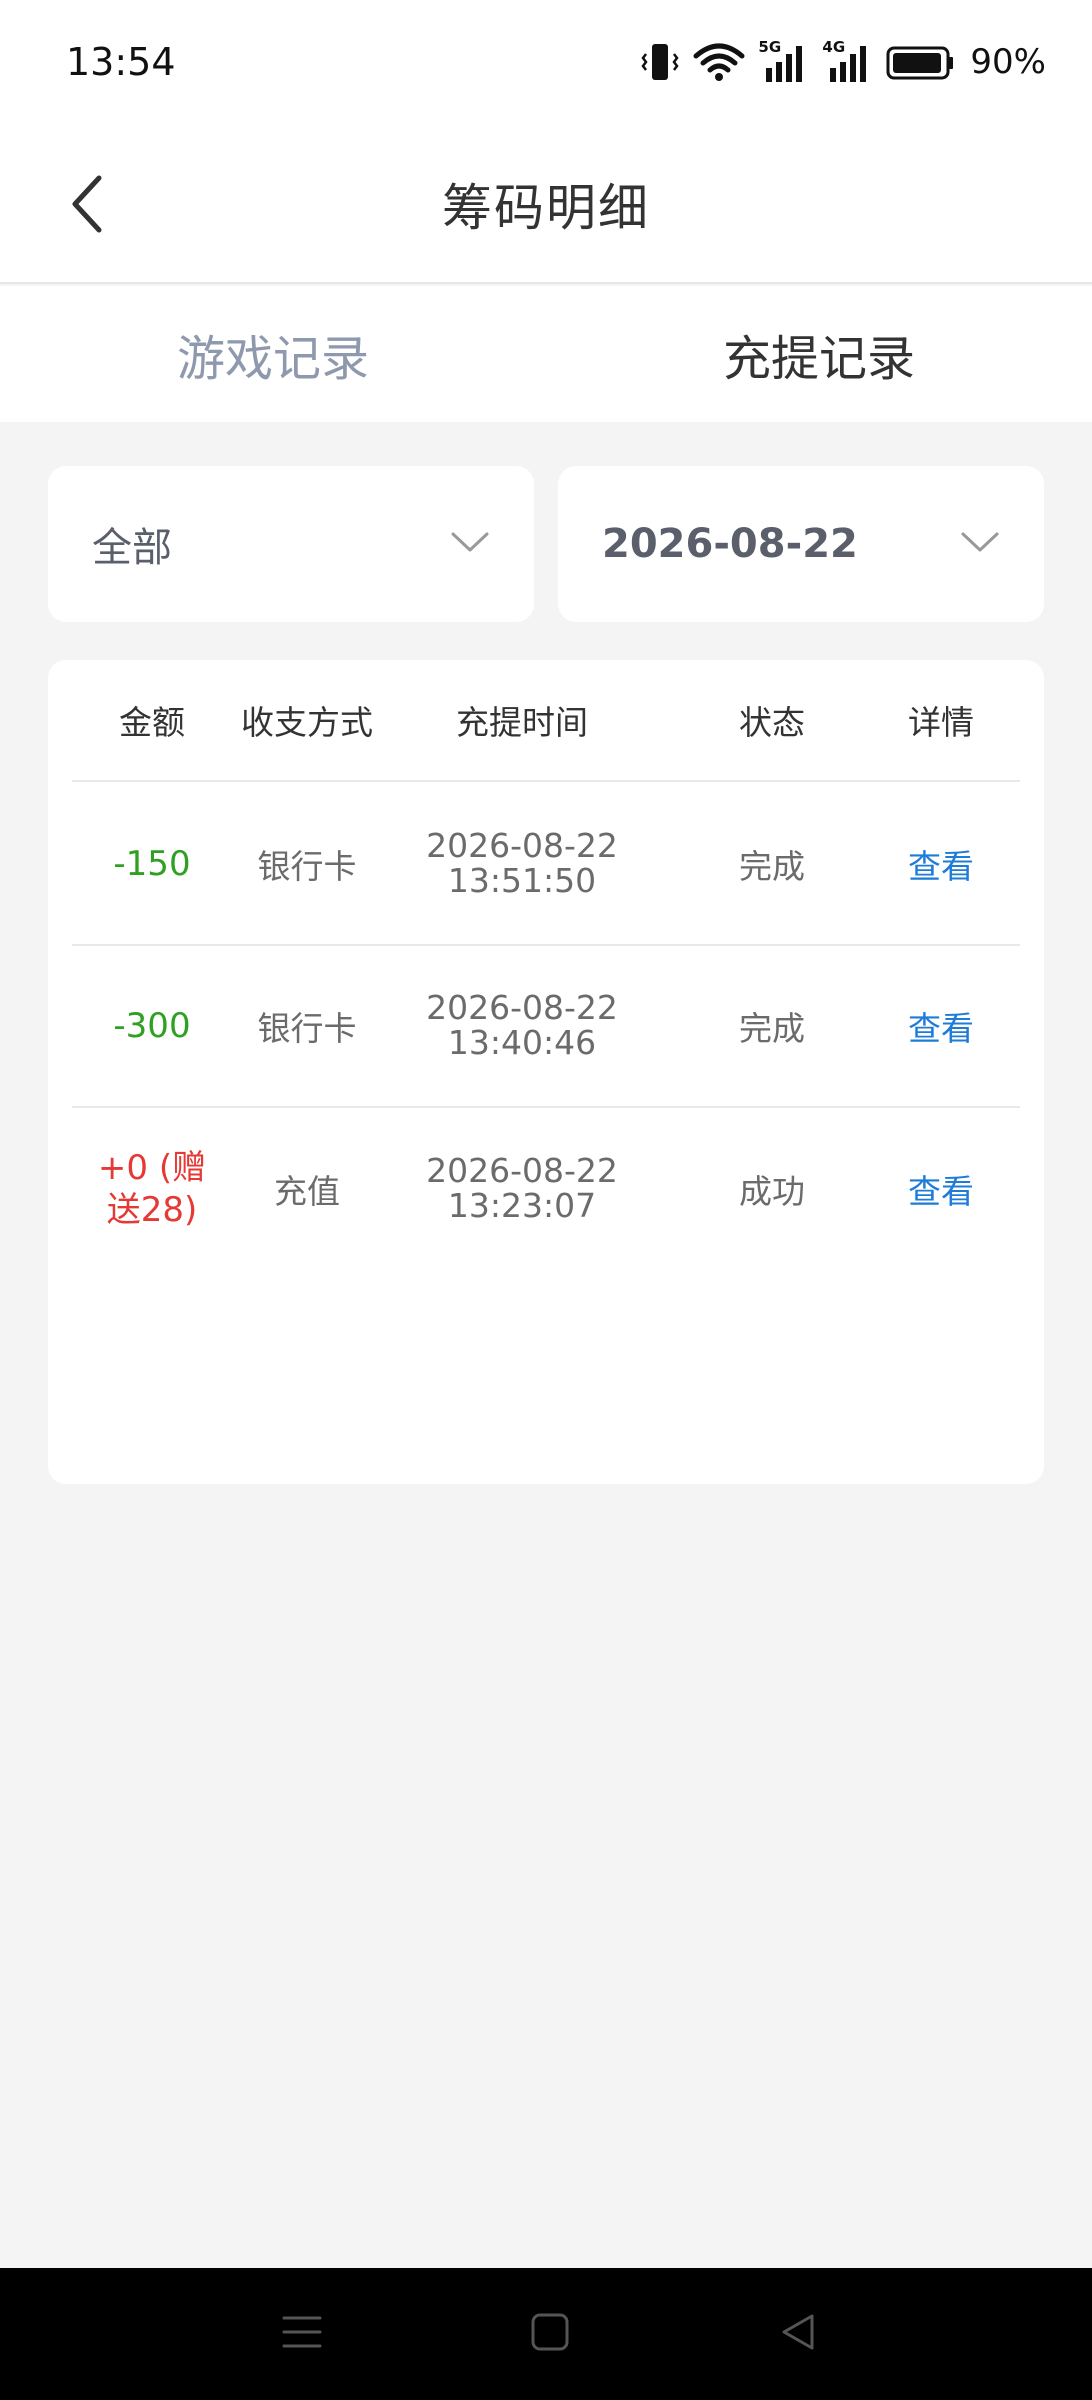  What do you see at coordinates (730, 544) in the screenshot?
I see `date-filter-value: 2026-08-22` at bounding box center [730, 544].